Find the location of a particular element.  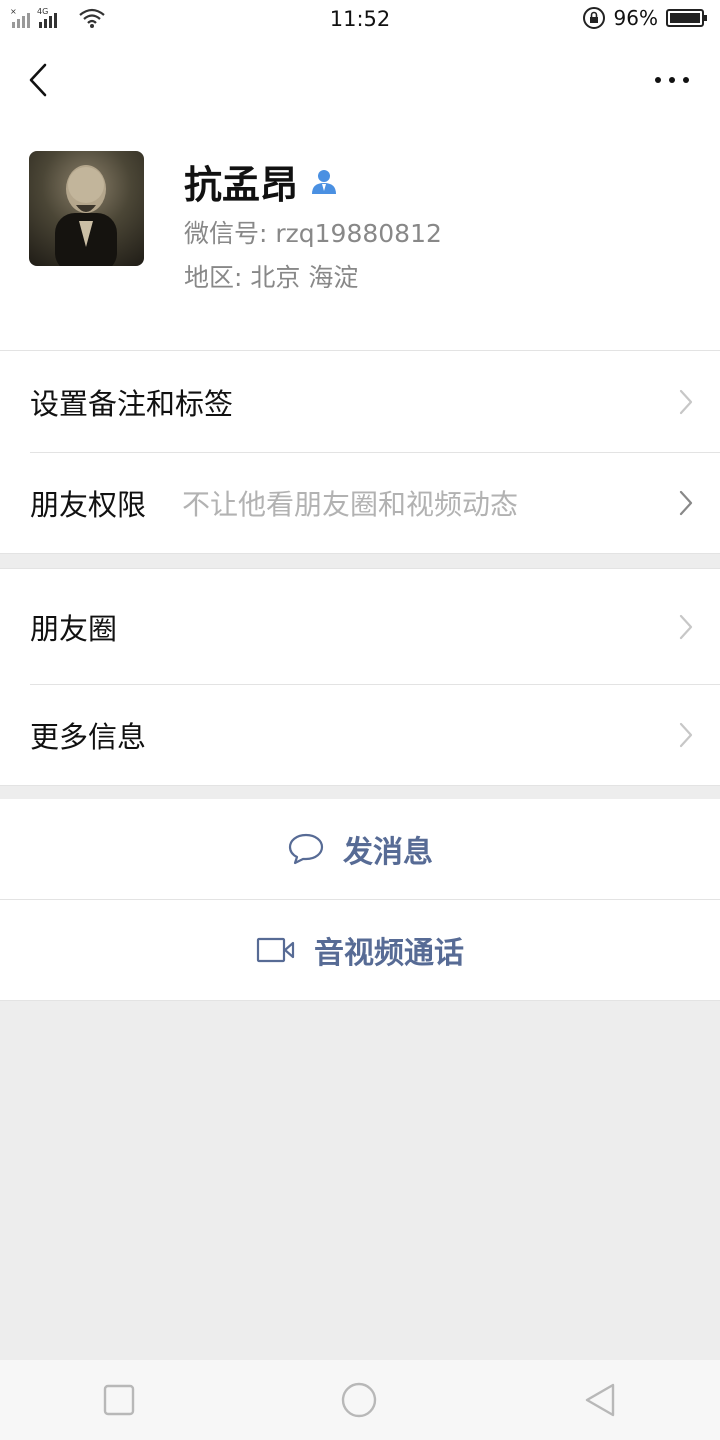

video-call-button: 音视频通话 is located at coordinates (360, 950).